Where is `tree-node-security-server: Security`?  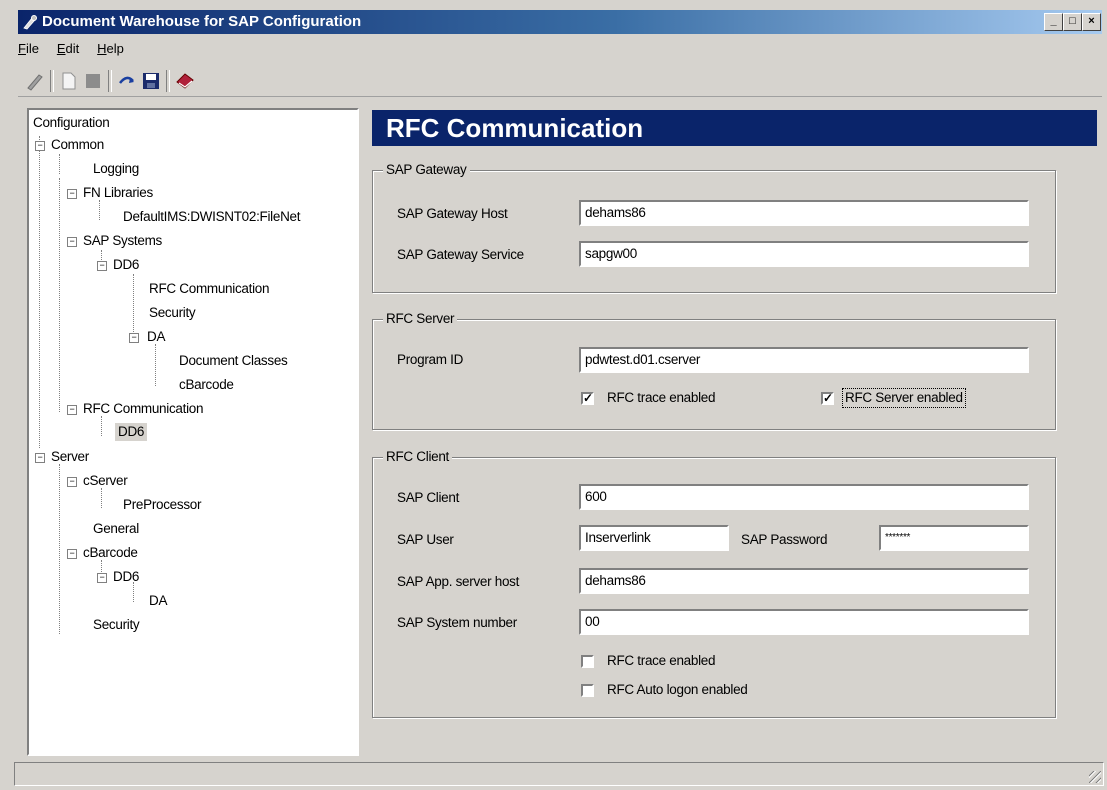 tree-node-security-server: Security is located at coordinates (116, 625).